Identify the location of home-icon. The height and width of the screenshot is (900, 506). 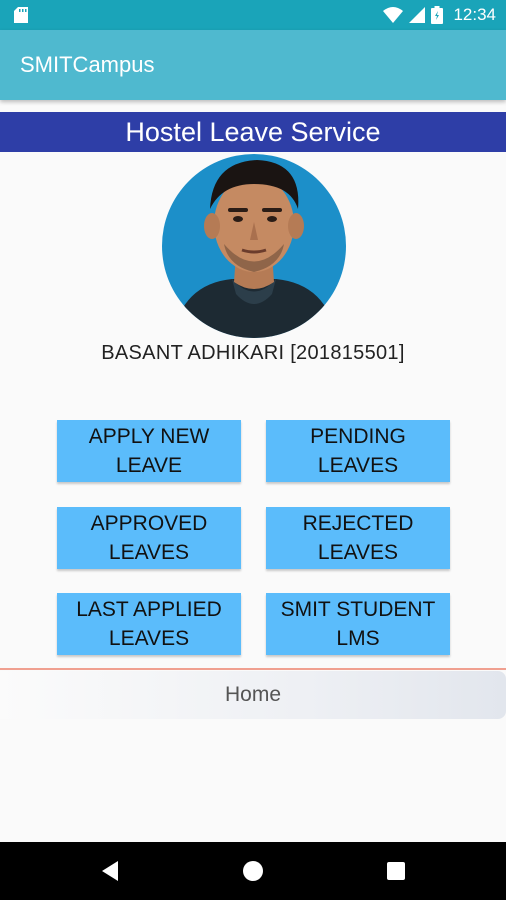
(253, 871).